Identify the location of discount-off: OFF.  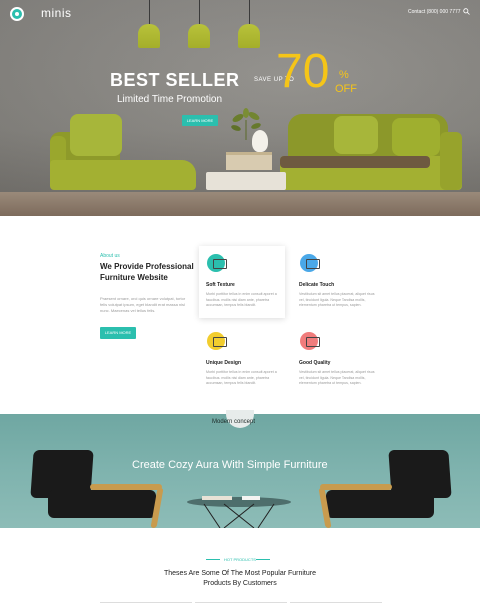
(346, 89).